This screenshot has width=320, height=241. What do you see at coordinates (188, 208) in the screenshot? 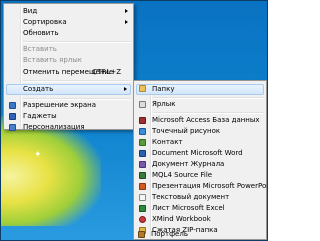
I see `menu-item-label: Лист Microsoft Excel` at bounding box center [188, 208].